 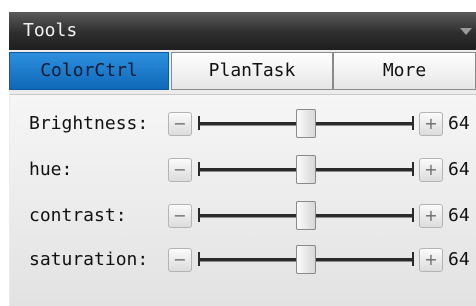 What do you see at coordinates (459, 169) in the screenshot?
I see `hue-value: 64` at bounding box center [459, 169].